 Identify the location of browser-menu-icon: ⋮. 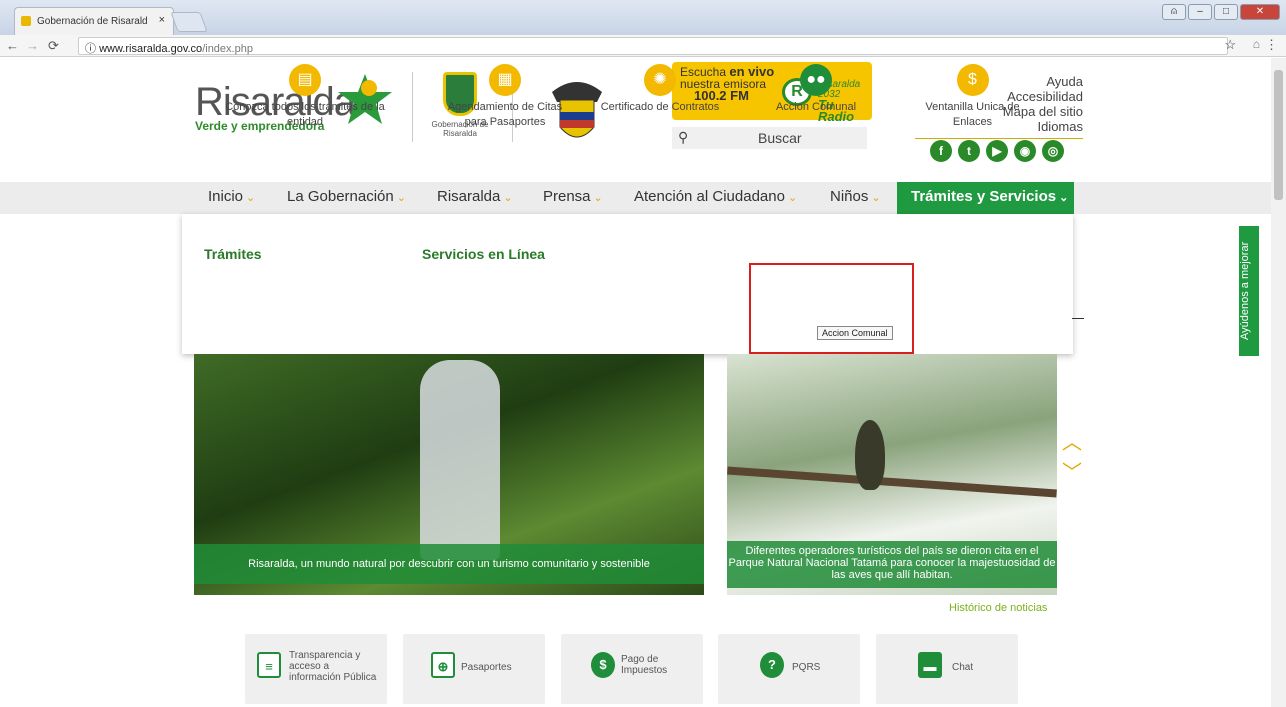
(1271, 45).